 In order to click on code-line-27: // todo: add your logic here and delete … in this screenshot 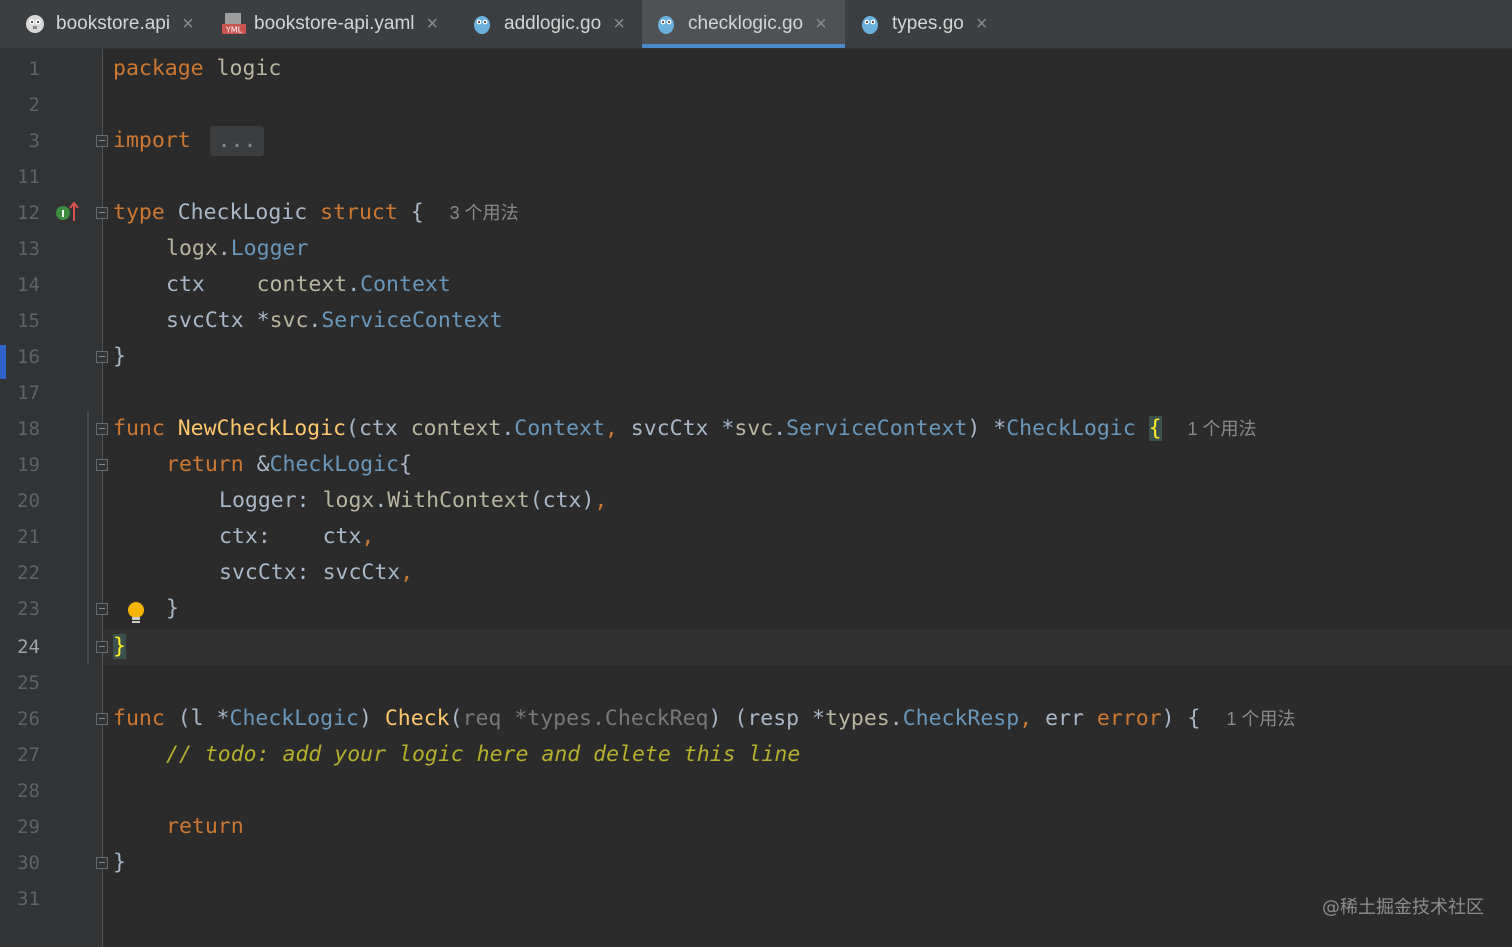, I will do `click(483, 755)`.